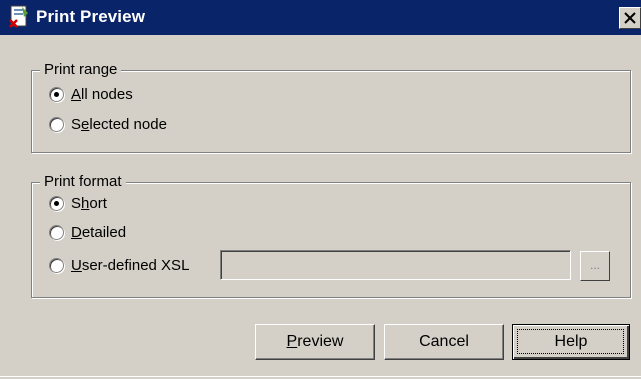 This screenshot has height=379, width=641. I want to click on print-format-legend: Print format, so click(83, 182).